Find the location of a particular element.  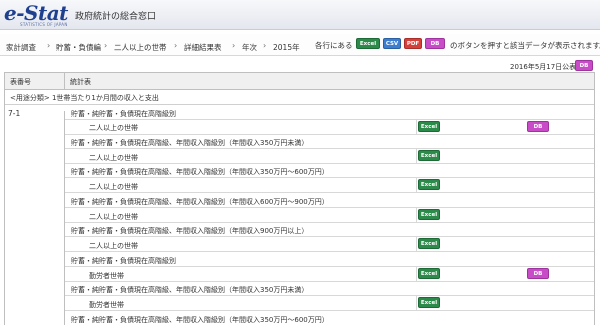

breadcrumb-item-detailed-tables: 詳細結果表 is located at coordinates (203, 47).